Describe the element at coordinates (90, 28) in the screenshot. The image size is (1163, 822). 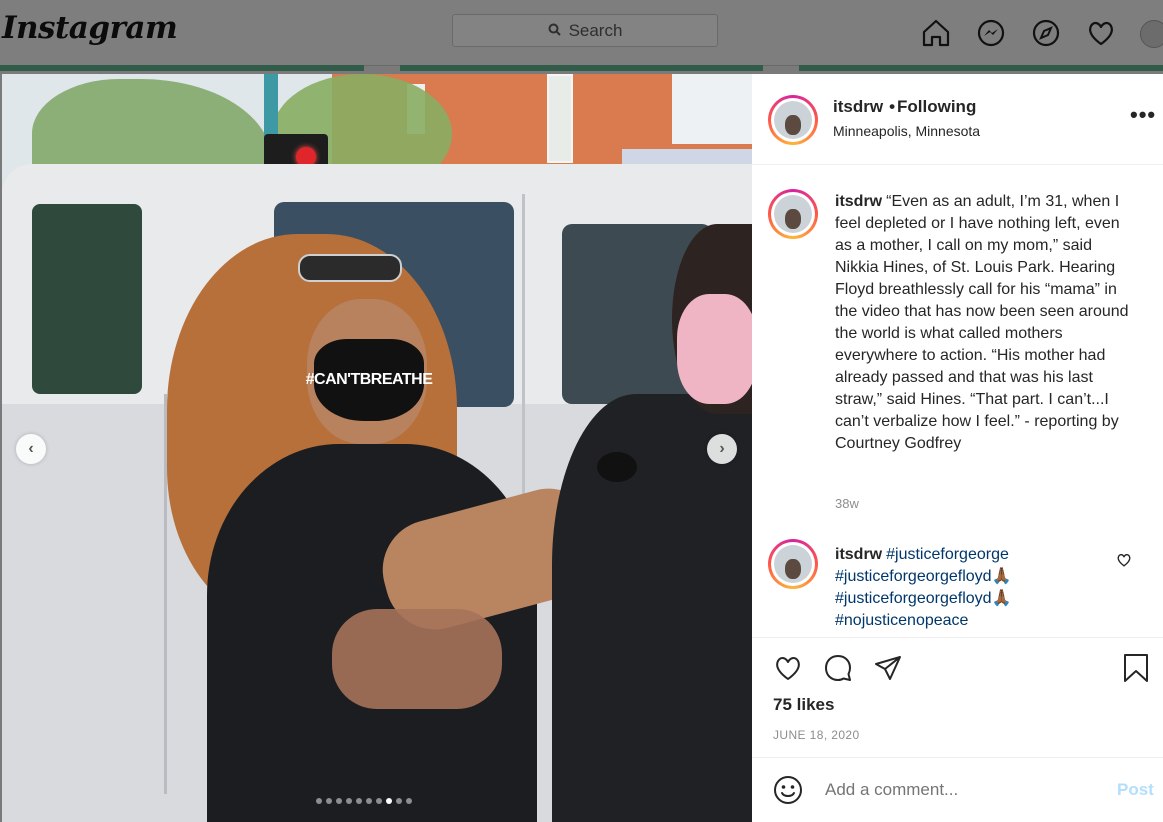
I see `instagram-logo: Instagram` at that location.